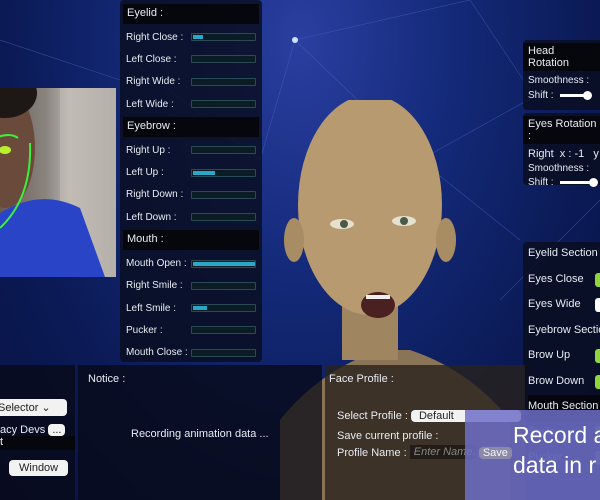 The image size is (600, 500). What do you see at coordinates (361, 379) in the screenshot?
I see `face-profile-title: Face Profile :` at bounding box center [361, 379].